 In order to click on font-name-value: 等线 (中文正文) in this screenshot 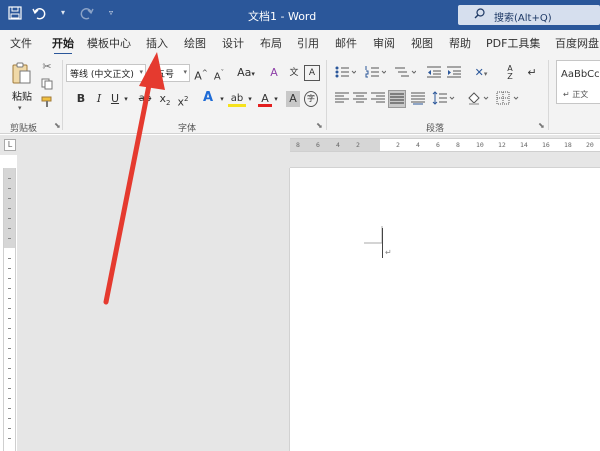, I will do `click(102, 75)`.